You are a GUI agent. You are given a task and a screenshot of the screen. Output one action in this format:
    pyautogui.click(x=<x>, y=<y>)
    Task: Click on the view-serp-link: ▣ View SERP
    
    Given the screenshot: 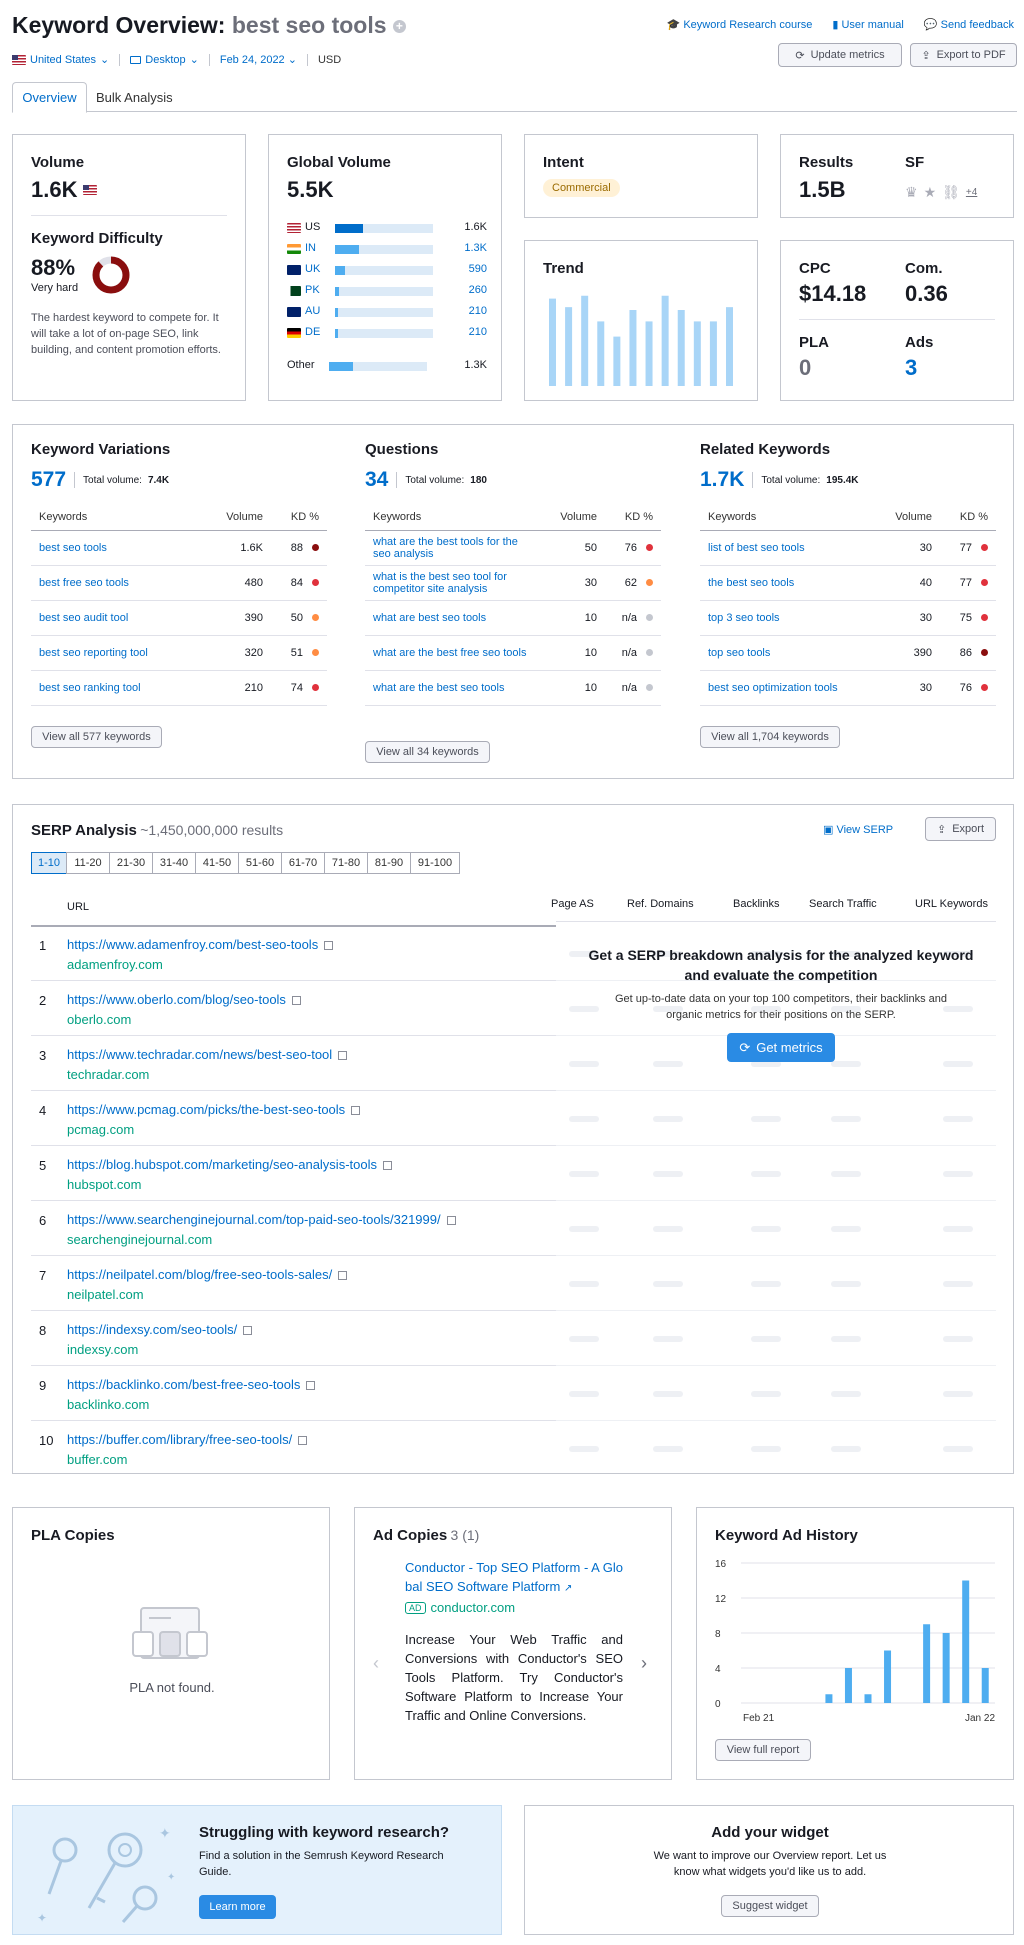 What is the action you would take?
    pyautogui.click(x=858, y=829)
    